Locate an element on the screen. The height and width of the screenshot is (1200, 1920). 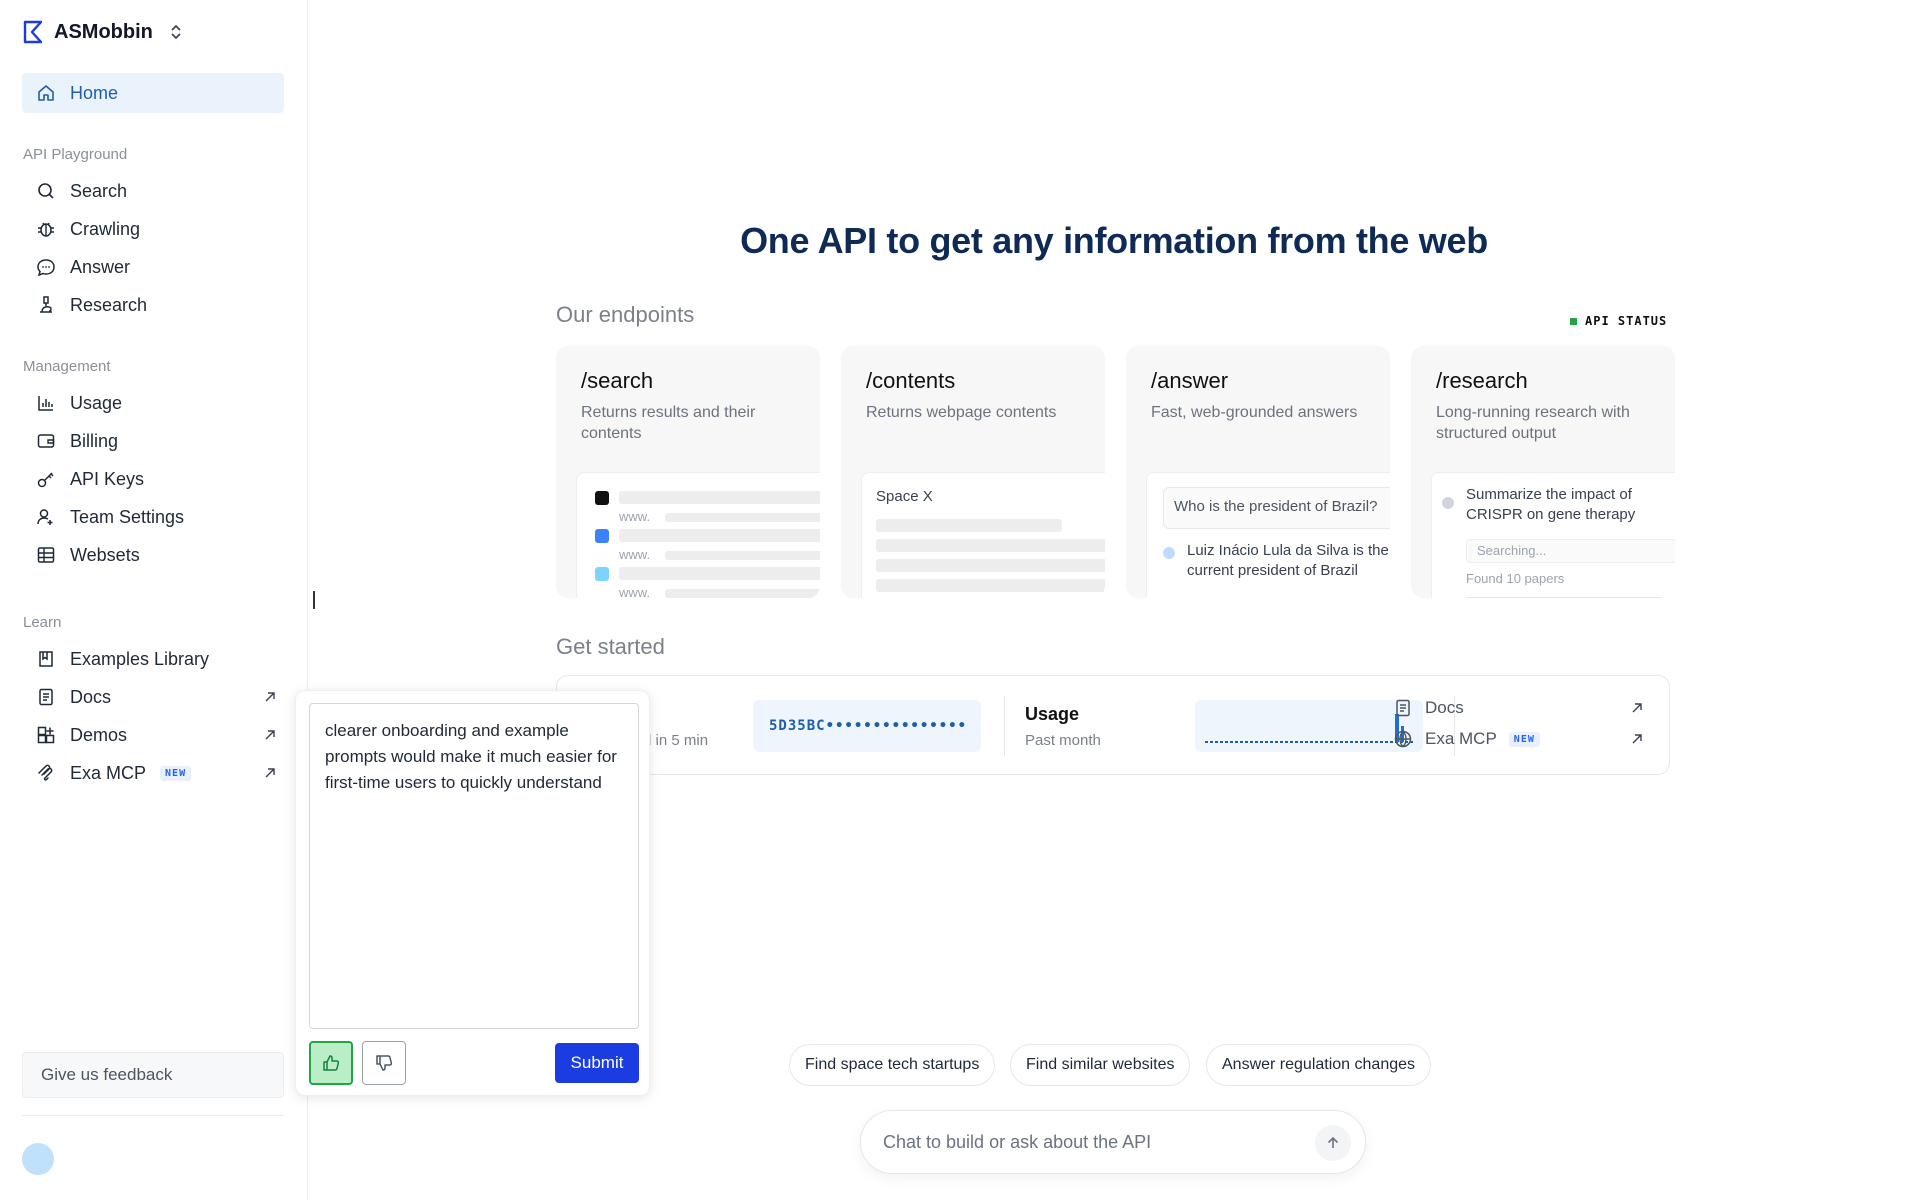
contents-preview: Space X is located at coordinates (983, 535).